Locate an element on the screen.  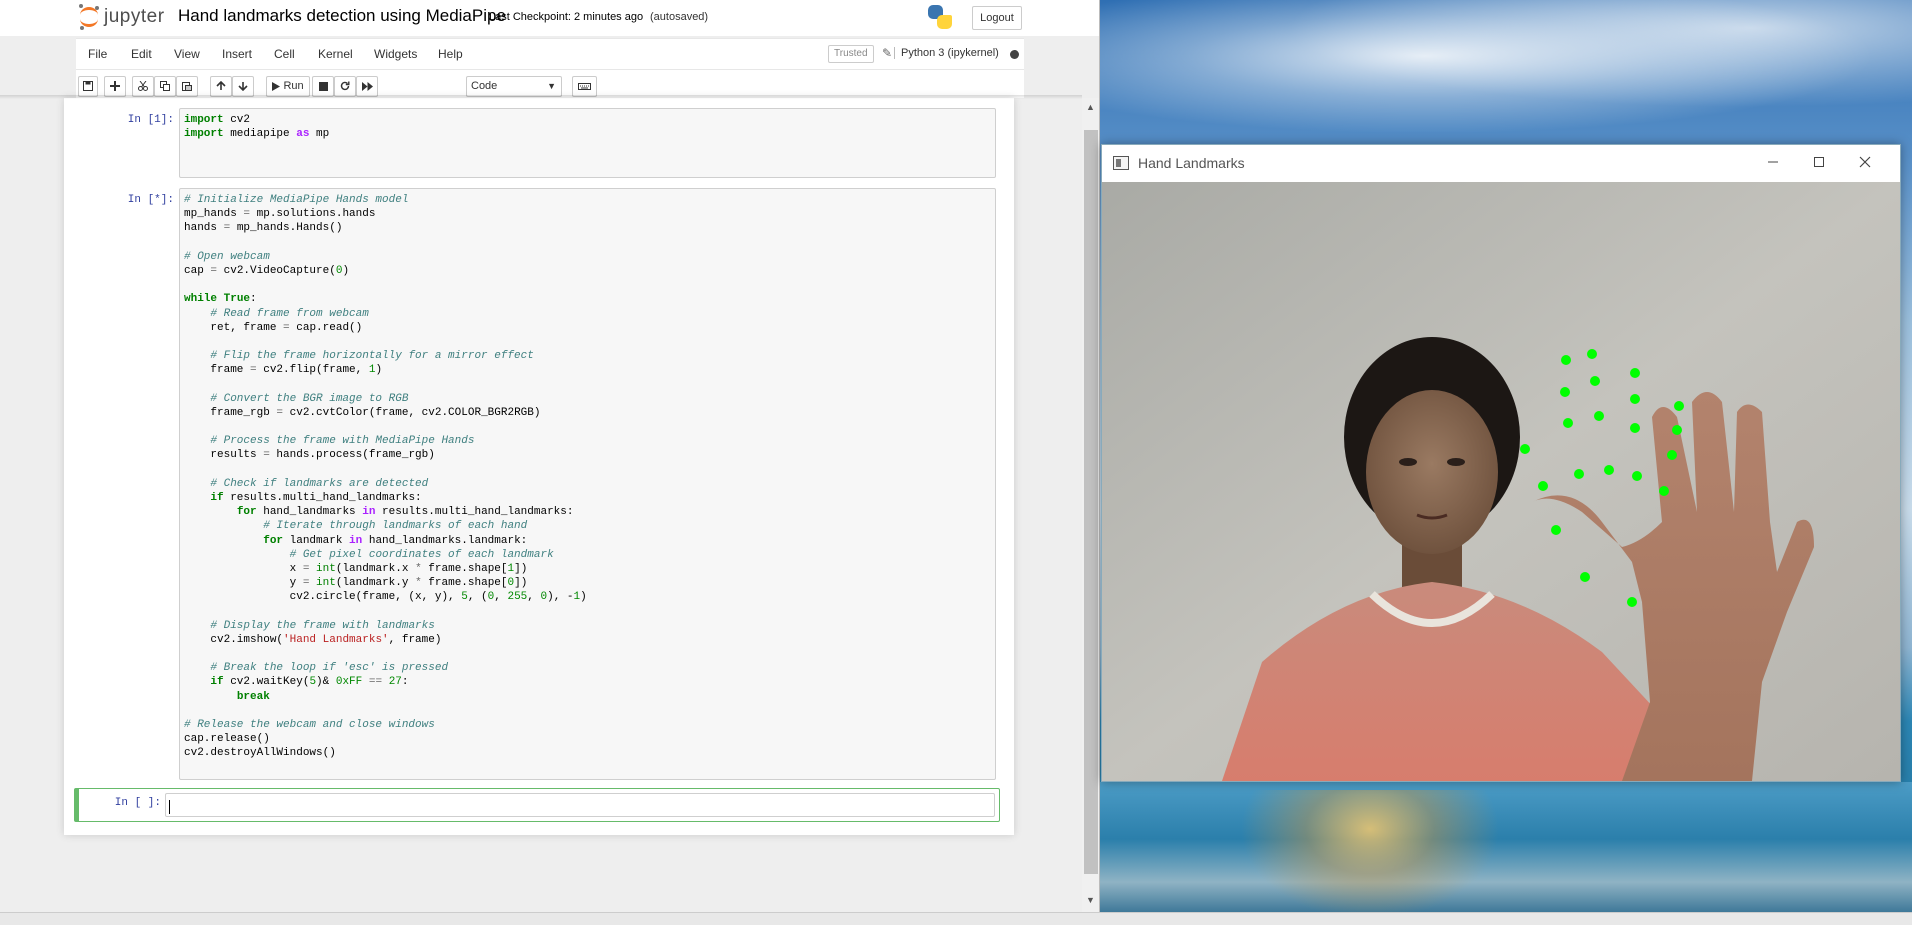
cut-button is located at coordinates (143, 86).